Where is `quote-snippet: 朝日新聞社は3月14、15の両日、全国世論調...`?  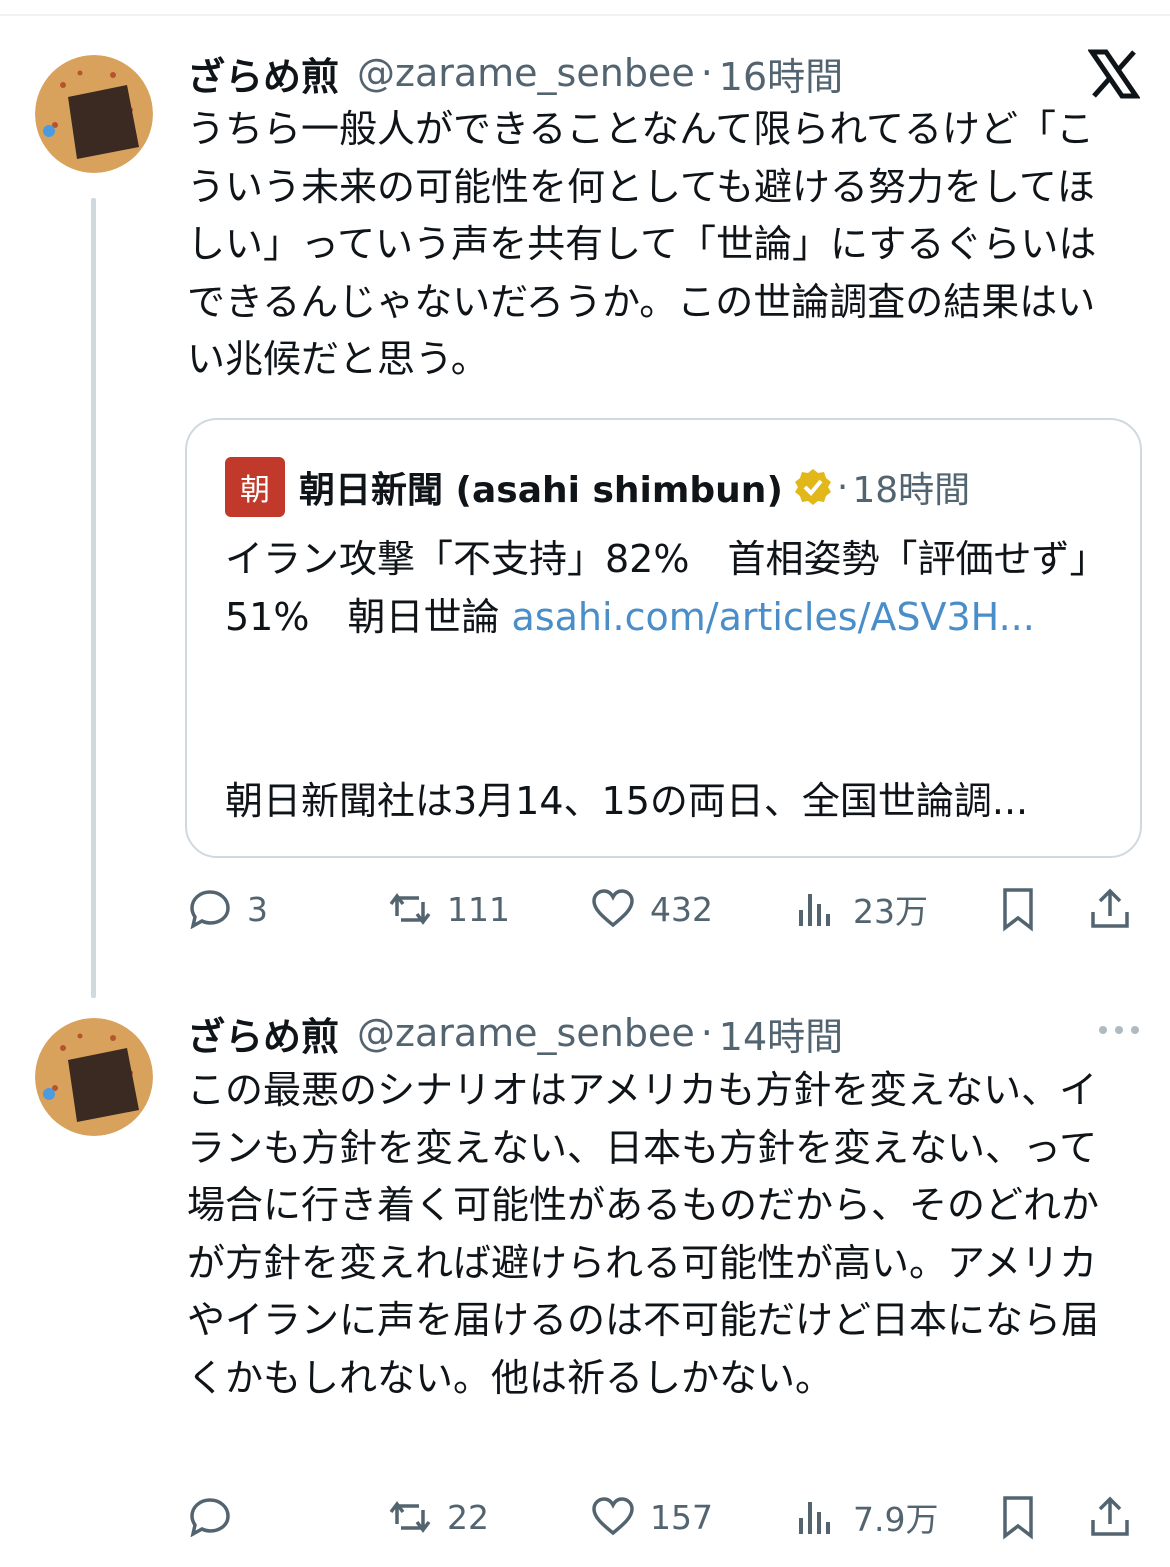 quote-snippet: 朝日新聞社は3月14、15の両日、全国世論調... is located at coordinates (627, 801).